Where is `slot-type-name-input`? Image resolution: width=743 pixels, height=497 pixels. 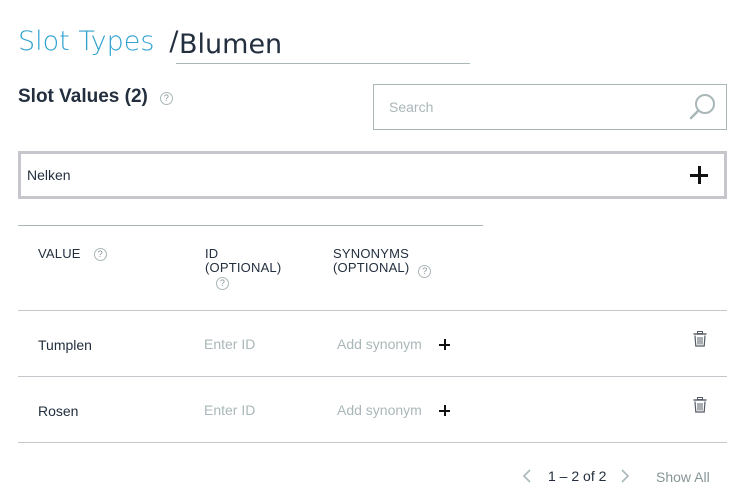 slot-type-name-input is located at coordinates (323, 45).